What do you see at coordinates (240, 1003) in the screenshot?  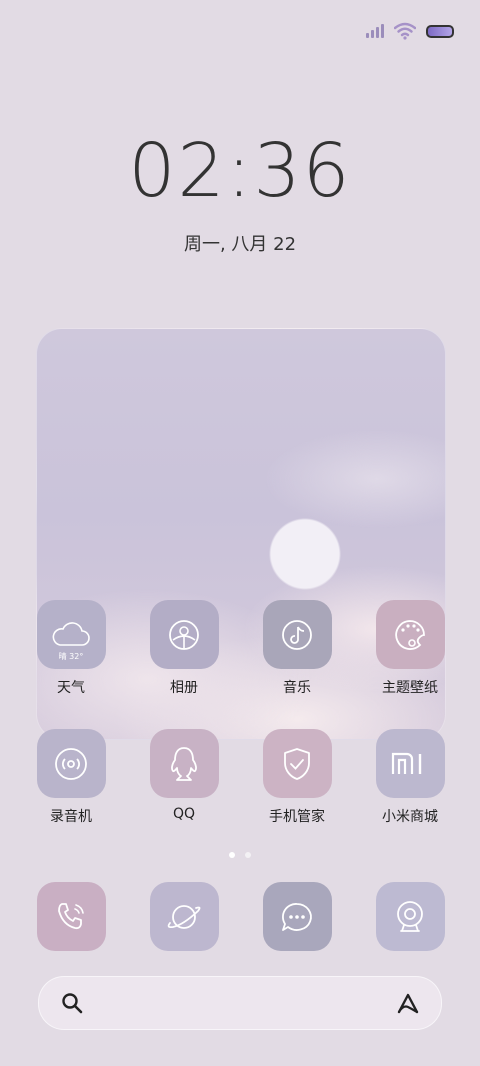 I see `search-bar` at bounding box center [240, 1003].